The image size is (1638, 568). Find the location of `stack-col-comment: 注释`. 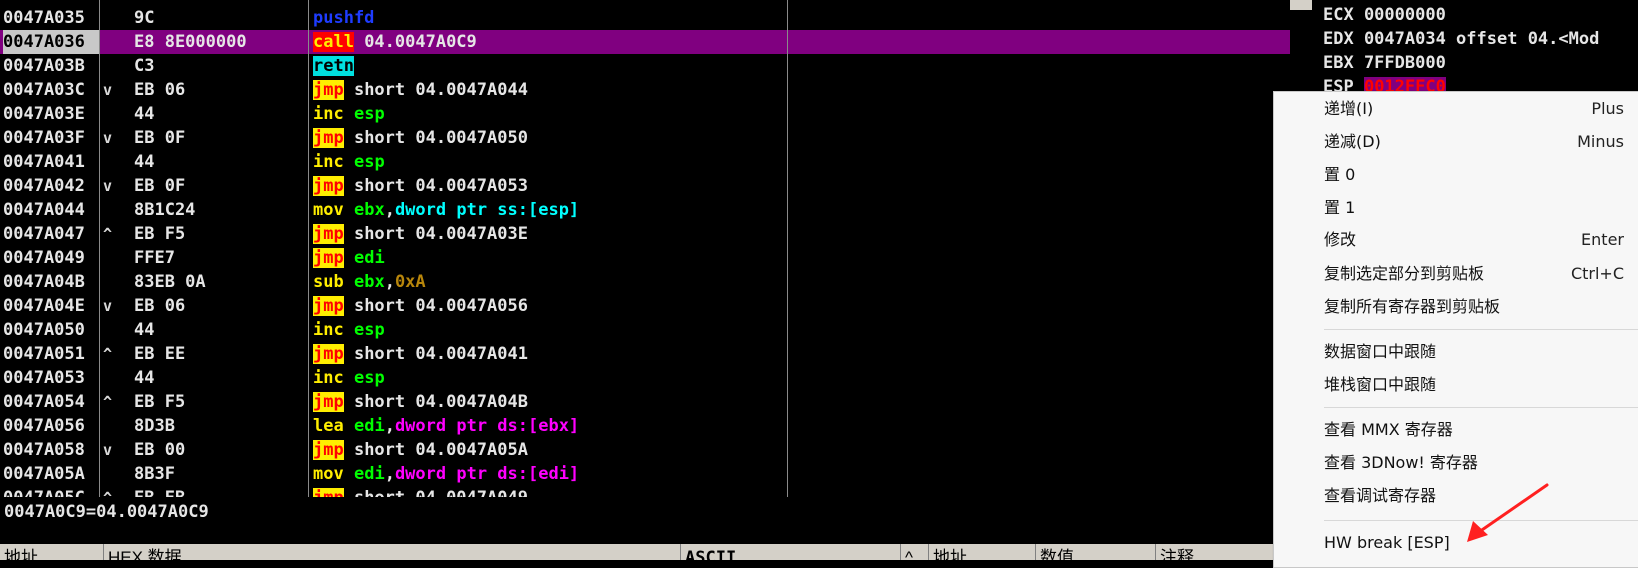

stack-col-comment: 注释 is located at coordinates (1174, 552).